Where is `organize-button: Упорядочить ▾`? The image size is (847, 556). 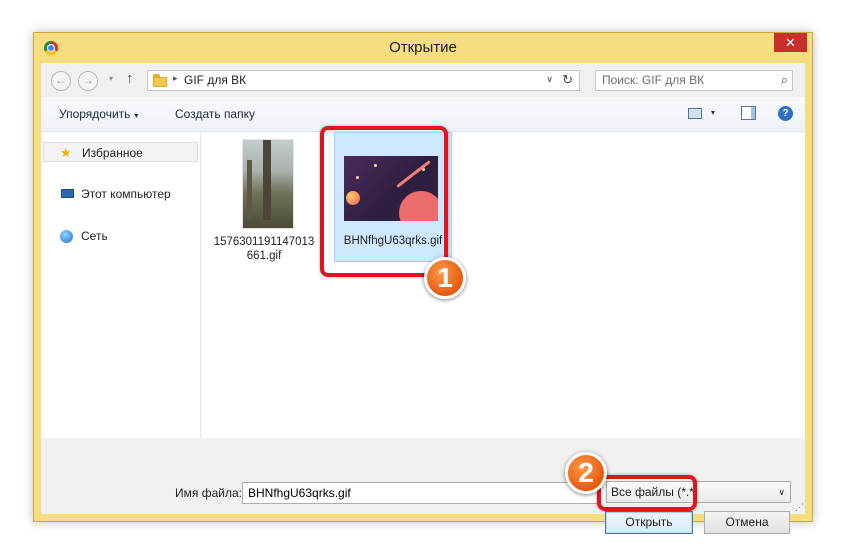
organize-button: Упорядочить ▾ is located at coordinates (98, 114).